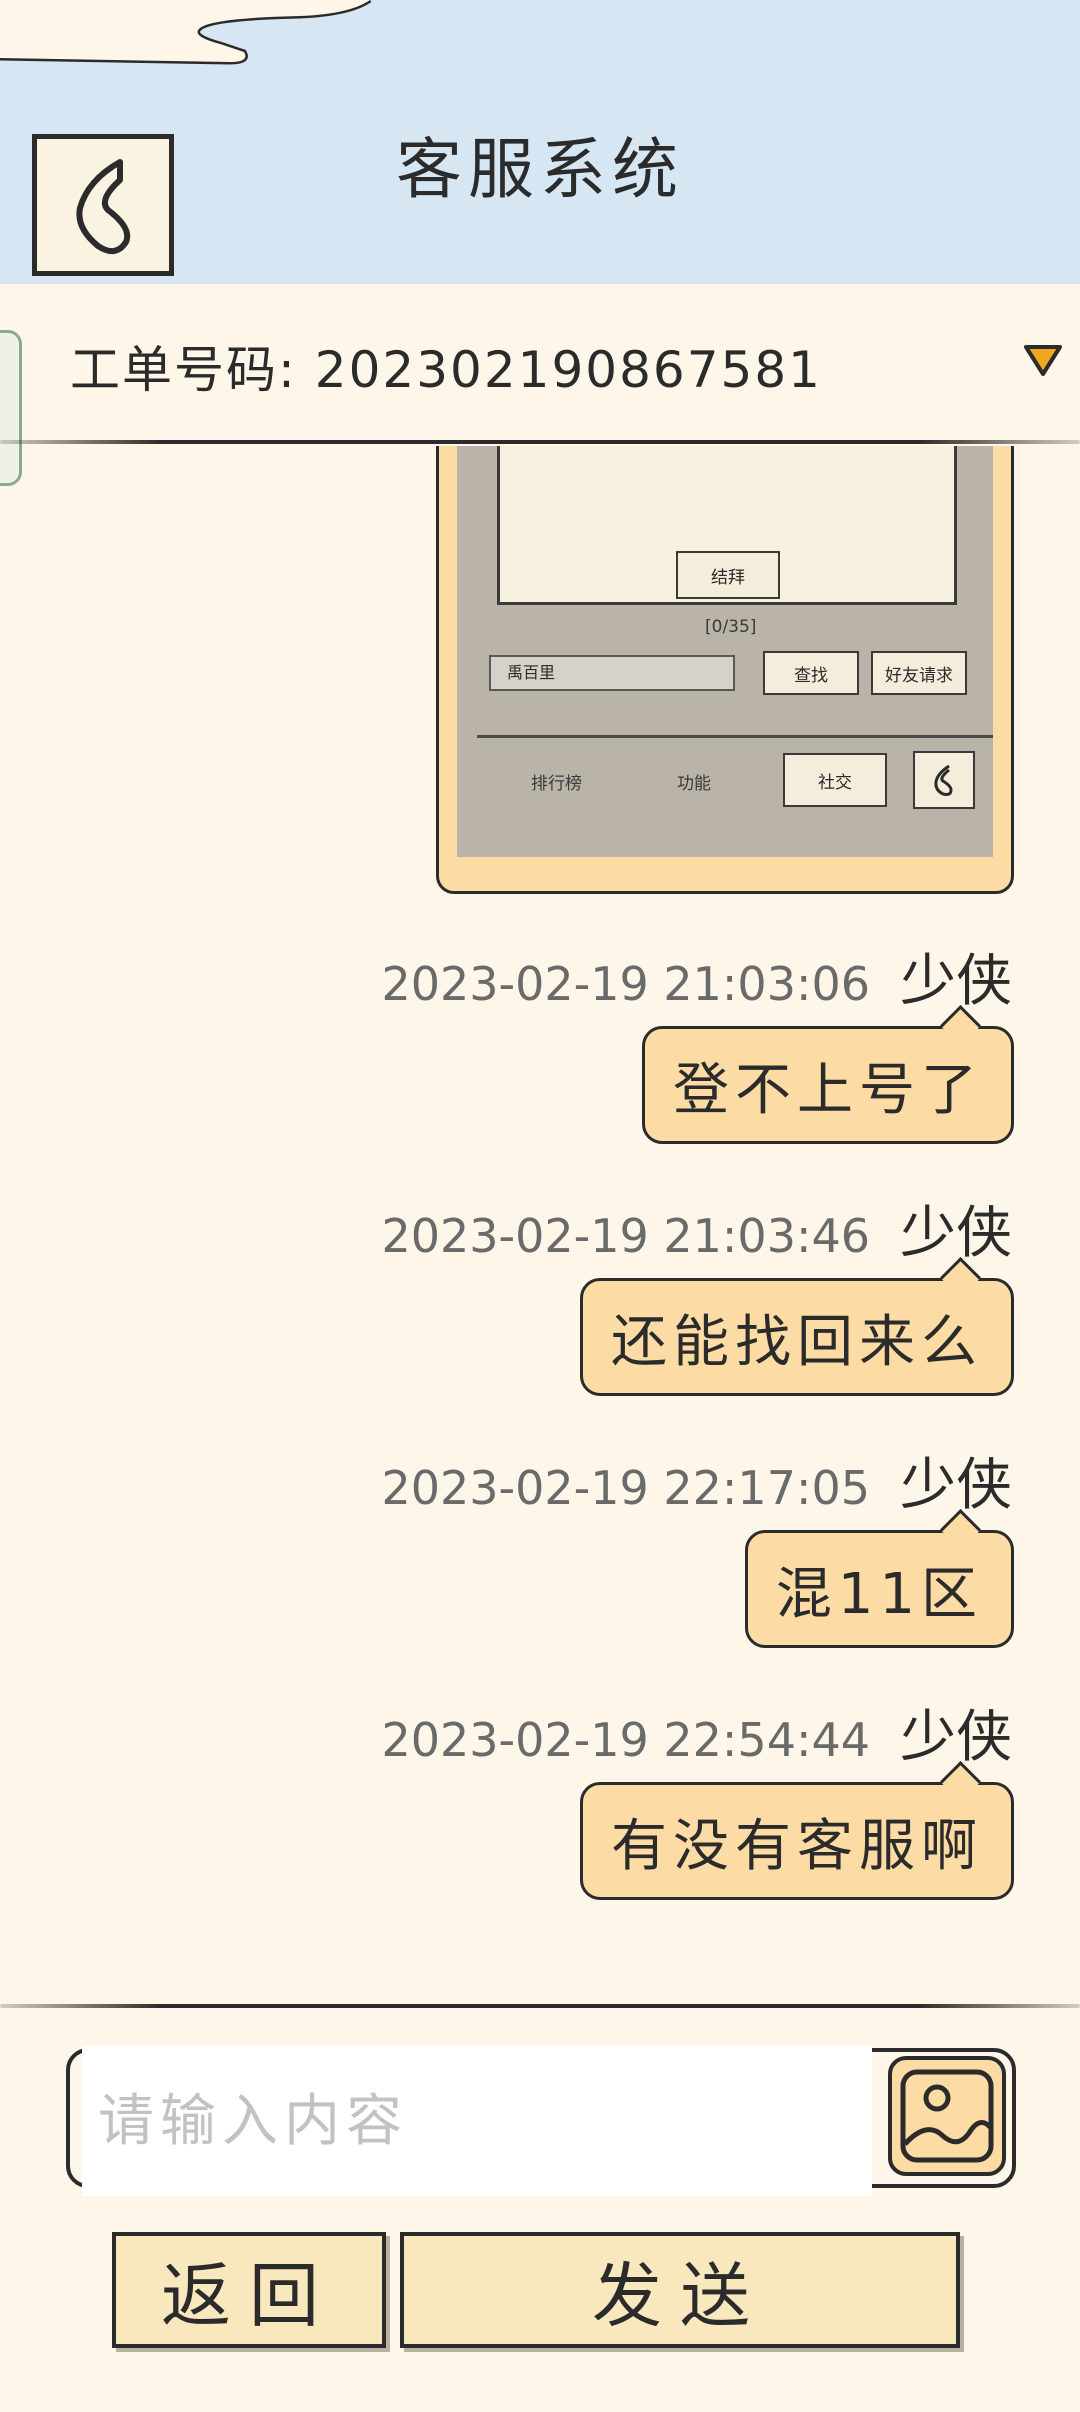 Image resolution: width=1080 pixels, height=2412 pixels. What do you see at coordinates (540, 2006) in the screenshot?
I see `divider-bottom` at bounding box center [540, 2006].